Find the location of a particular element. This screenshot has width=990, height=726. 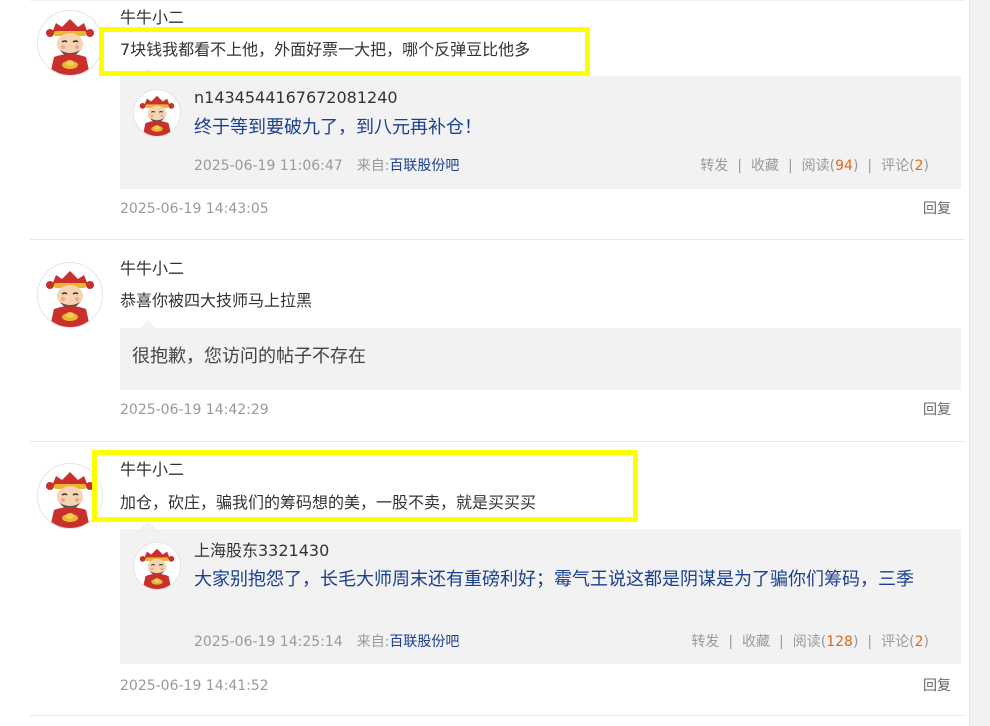

comment-time: 2025-06-19 14:43:05 is located at coordinates (194, 209).